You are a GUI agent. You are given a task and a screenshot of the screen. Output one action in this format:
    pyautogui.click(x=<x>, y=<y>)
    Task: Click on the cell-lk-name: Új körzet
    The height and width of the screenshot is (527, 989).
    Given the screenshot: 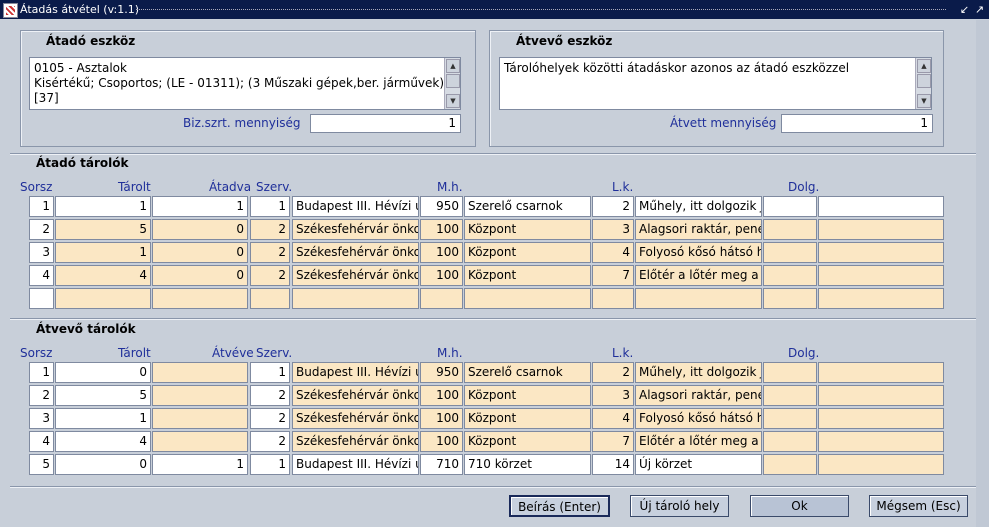 What is the action you would take?
    pyautogui.click(x=698, y=464)
    